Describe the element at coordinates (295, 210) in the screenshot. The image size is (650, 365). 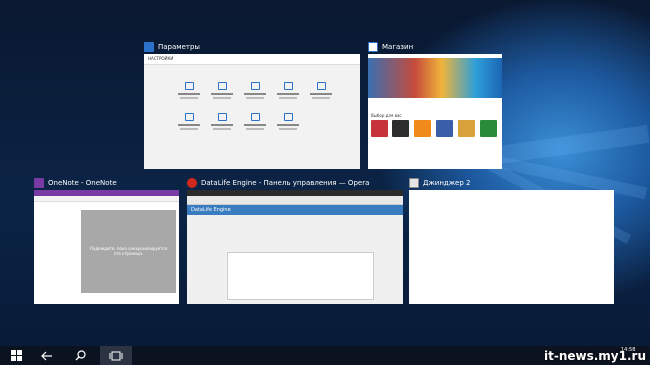
I see `dle-header: DataLife Engine` at that location.